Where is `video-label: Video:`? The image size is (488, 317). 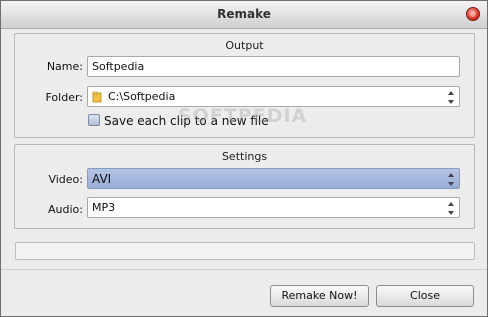
video-label: Video: is located at coordinates (65, 179).